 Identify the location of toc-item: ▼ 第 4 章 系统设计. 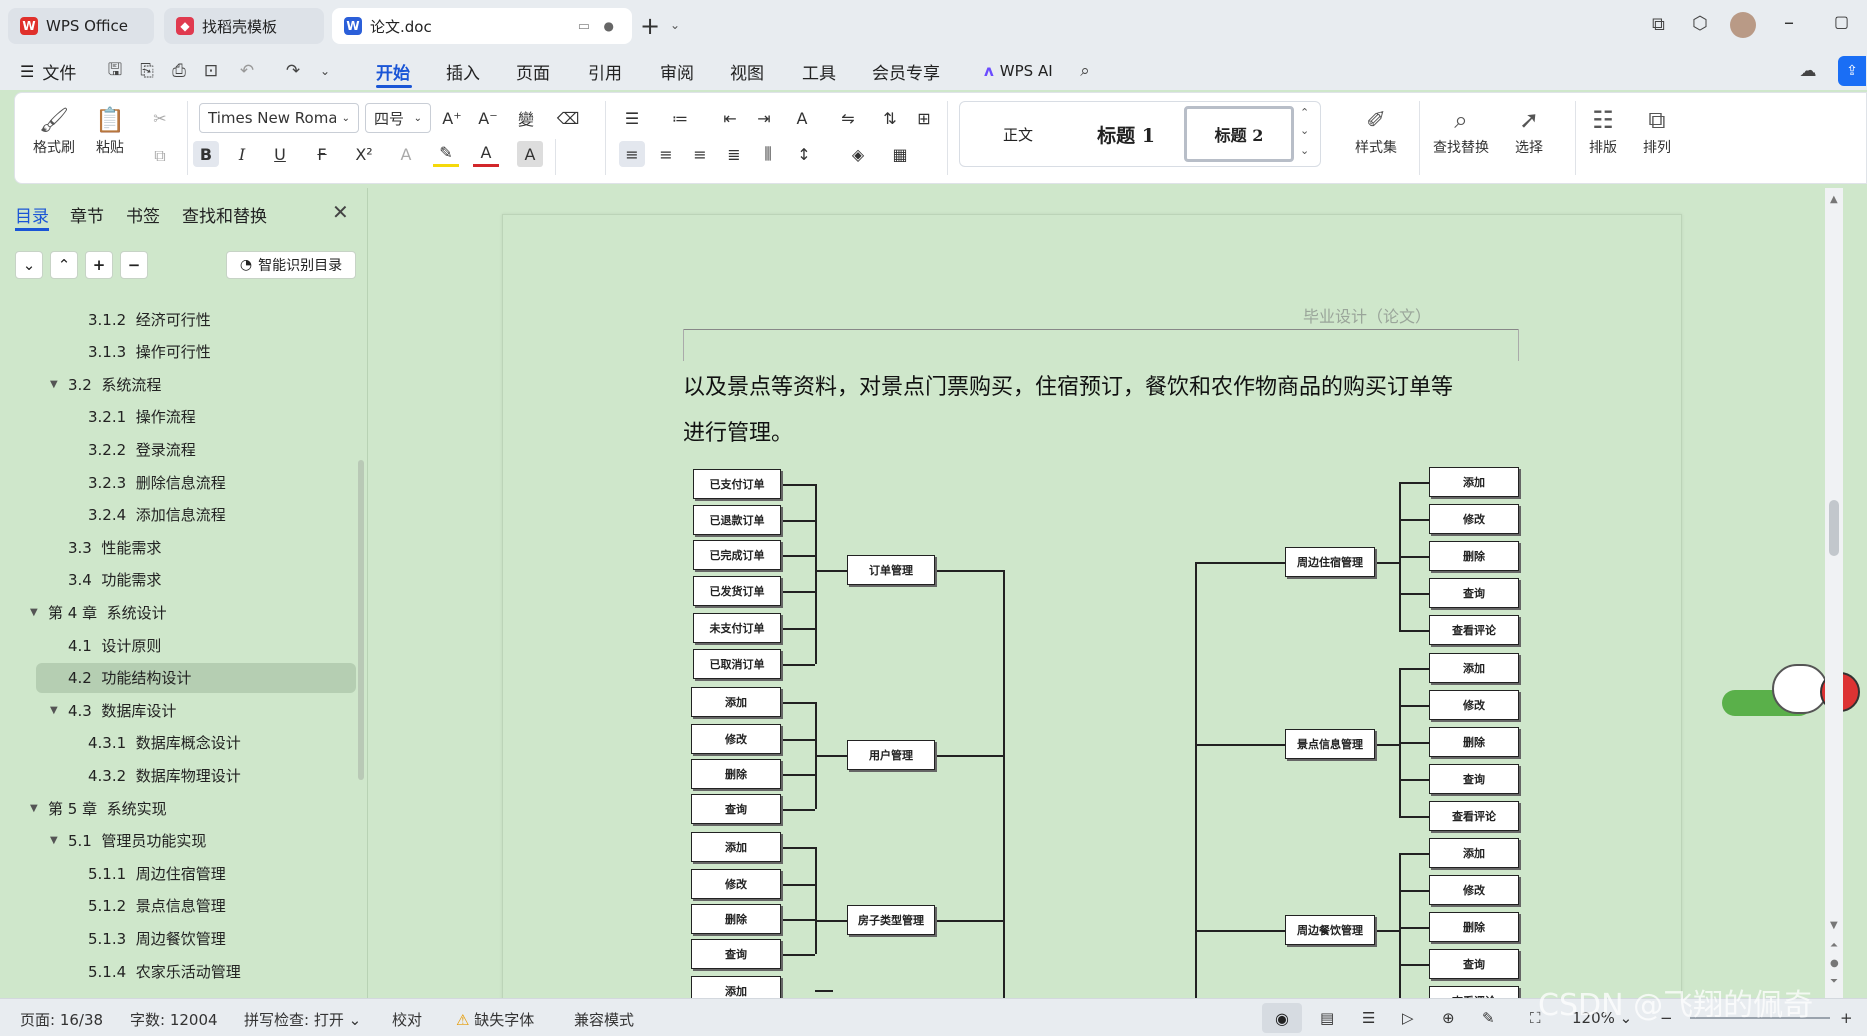
(180, 612).